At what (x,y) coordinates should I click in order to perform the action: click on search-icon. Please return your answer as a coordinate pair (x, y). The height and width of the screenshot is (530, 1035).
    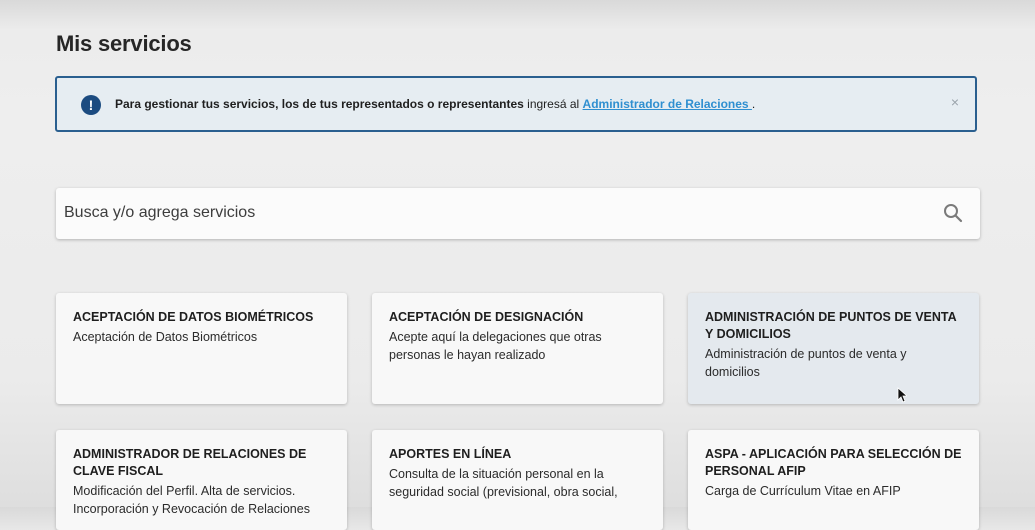
    Looking at the image, I should click on (953, 213).